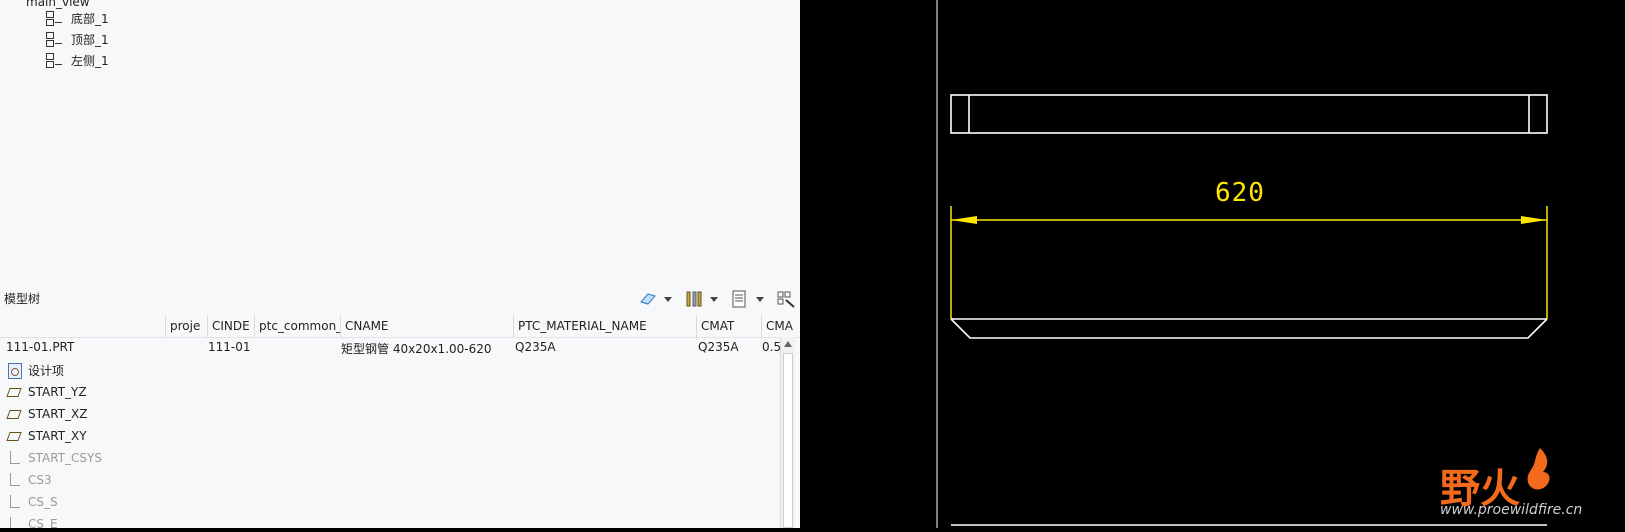 The image size is (1625, 532). I want to click on cinde-value: 111-01, so click(229, 347).